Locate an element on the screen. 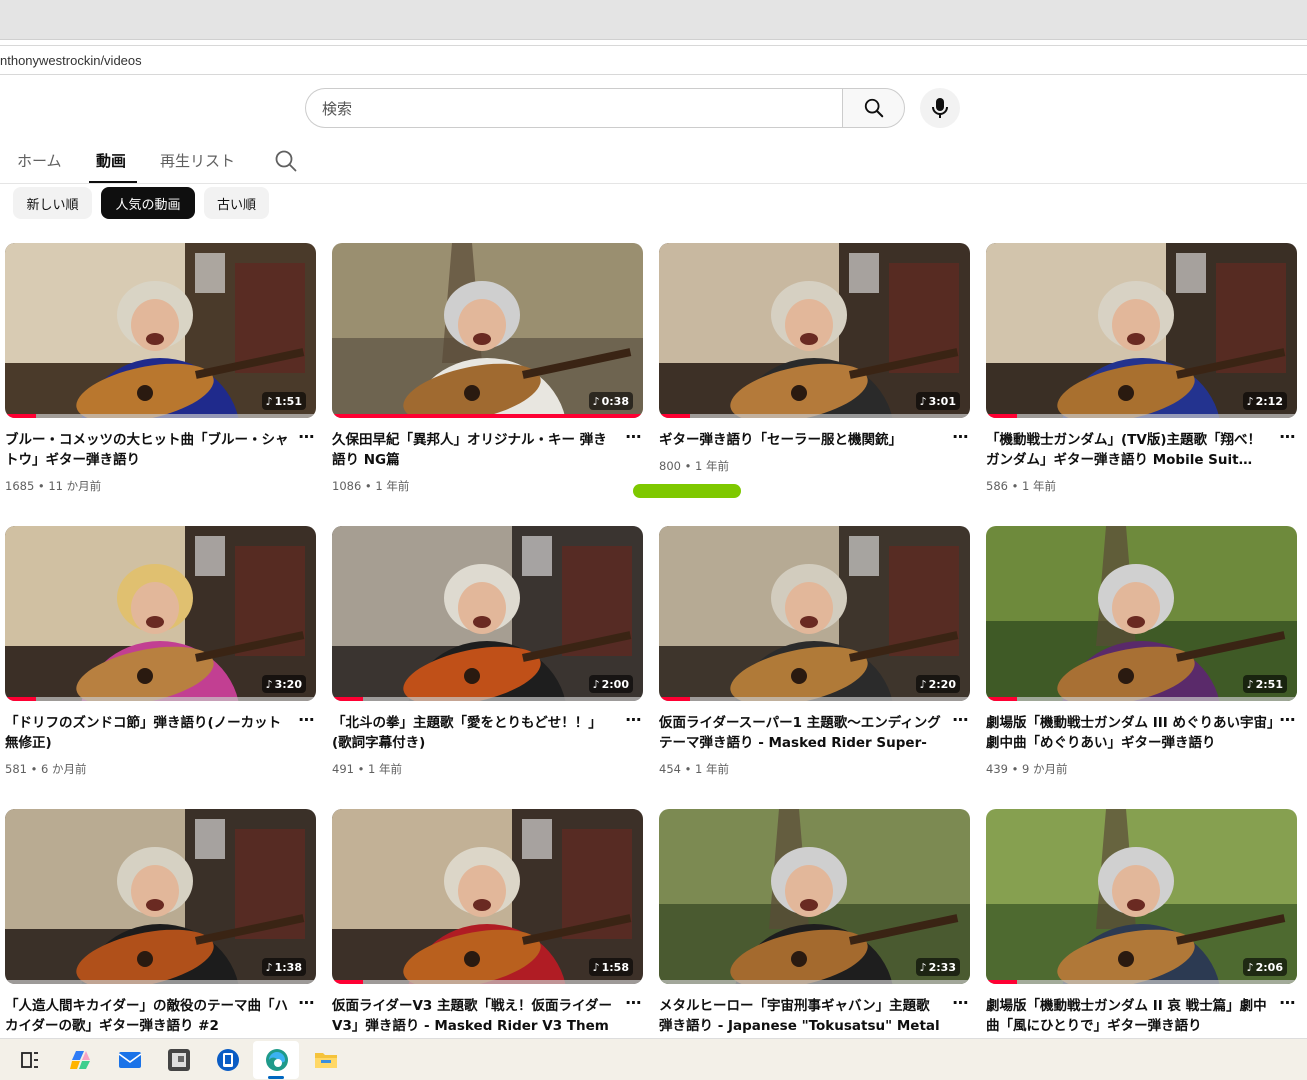 The height and width of the screenshot is (1080, 1307). chip-oldest: 古い順 is located at coordinates (236, 203).